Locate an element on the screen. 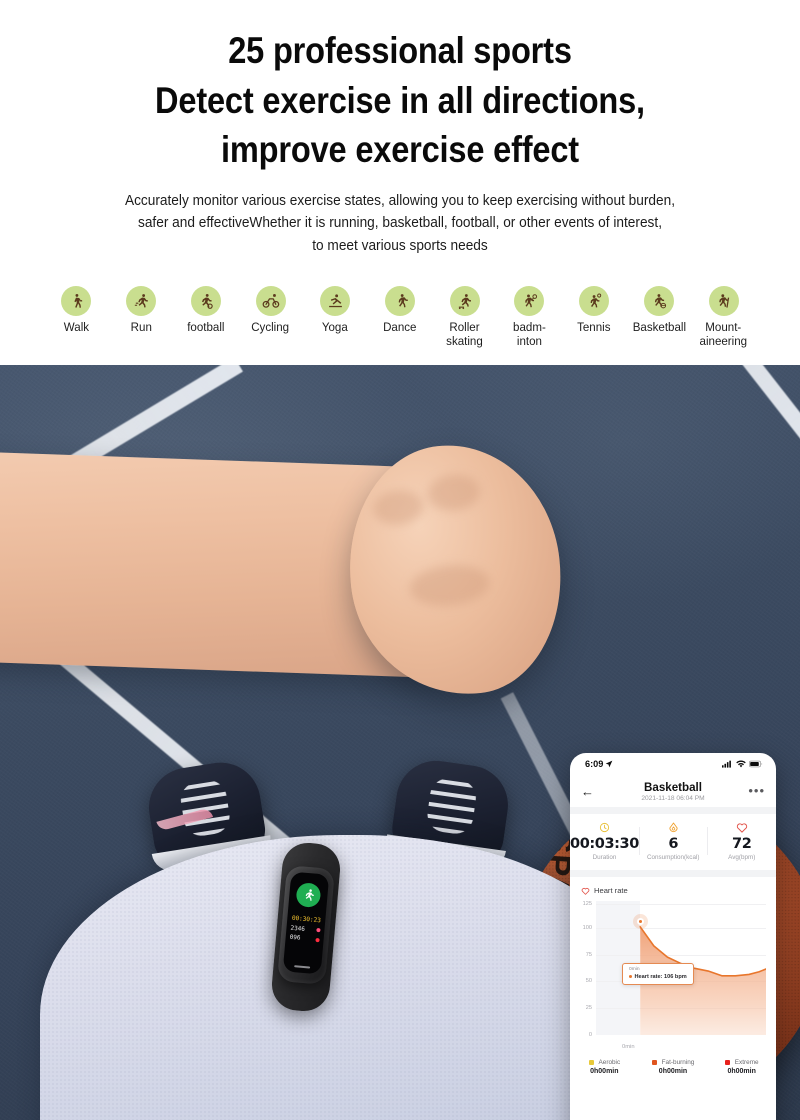  legend-item-fat-burning: Fat-burning 0h00min is located at coordinates (673, 1067).